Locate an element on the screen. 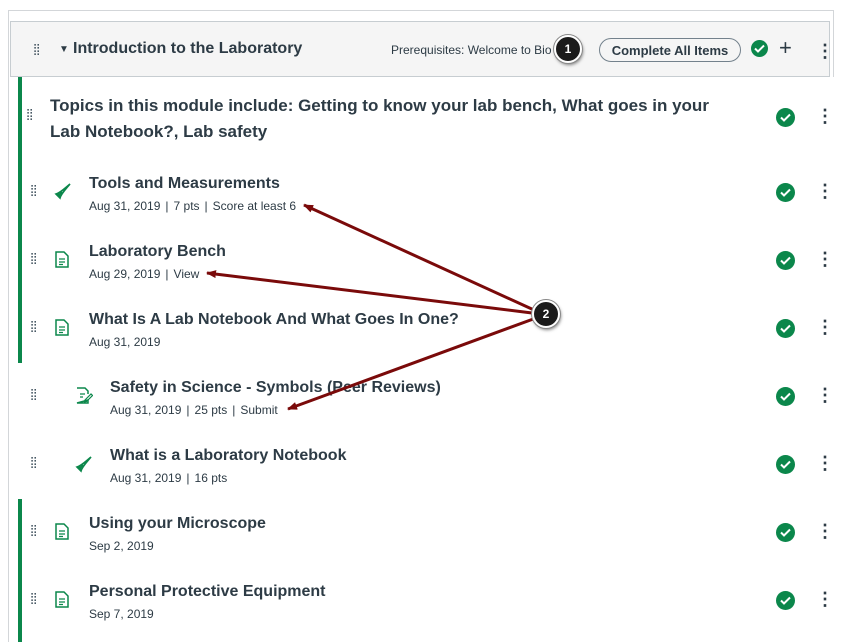  assignment-icon is located at coordinates (85, 398).